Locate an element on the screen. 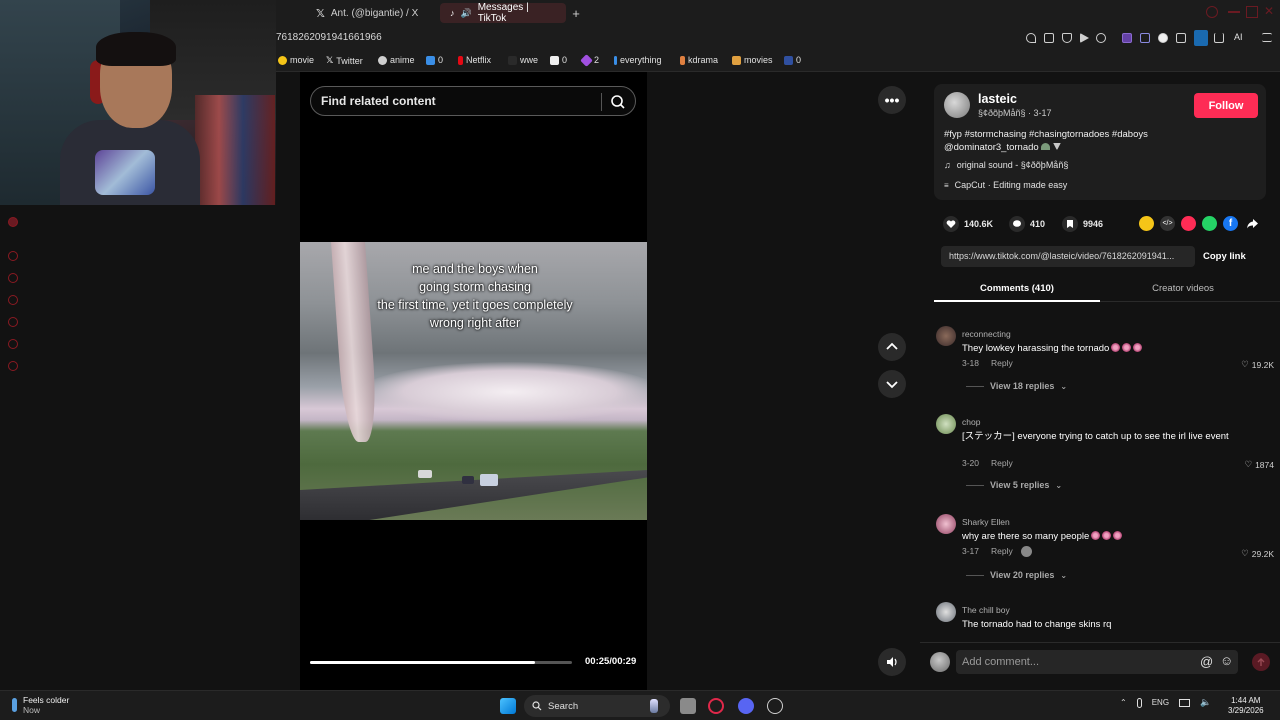 This screenshot has height=720, width=1280. facebook-icon: f is located at coordinates (1230, 223).